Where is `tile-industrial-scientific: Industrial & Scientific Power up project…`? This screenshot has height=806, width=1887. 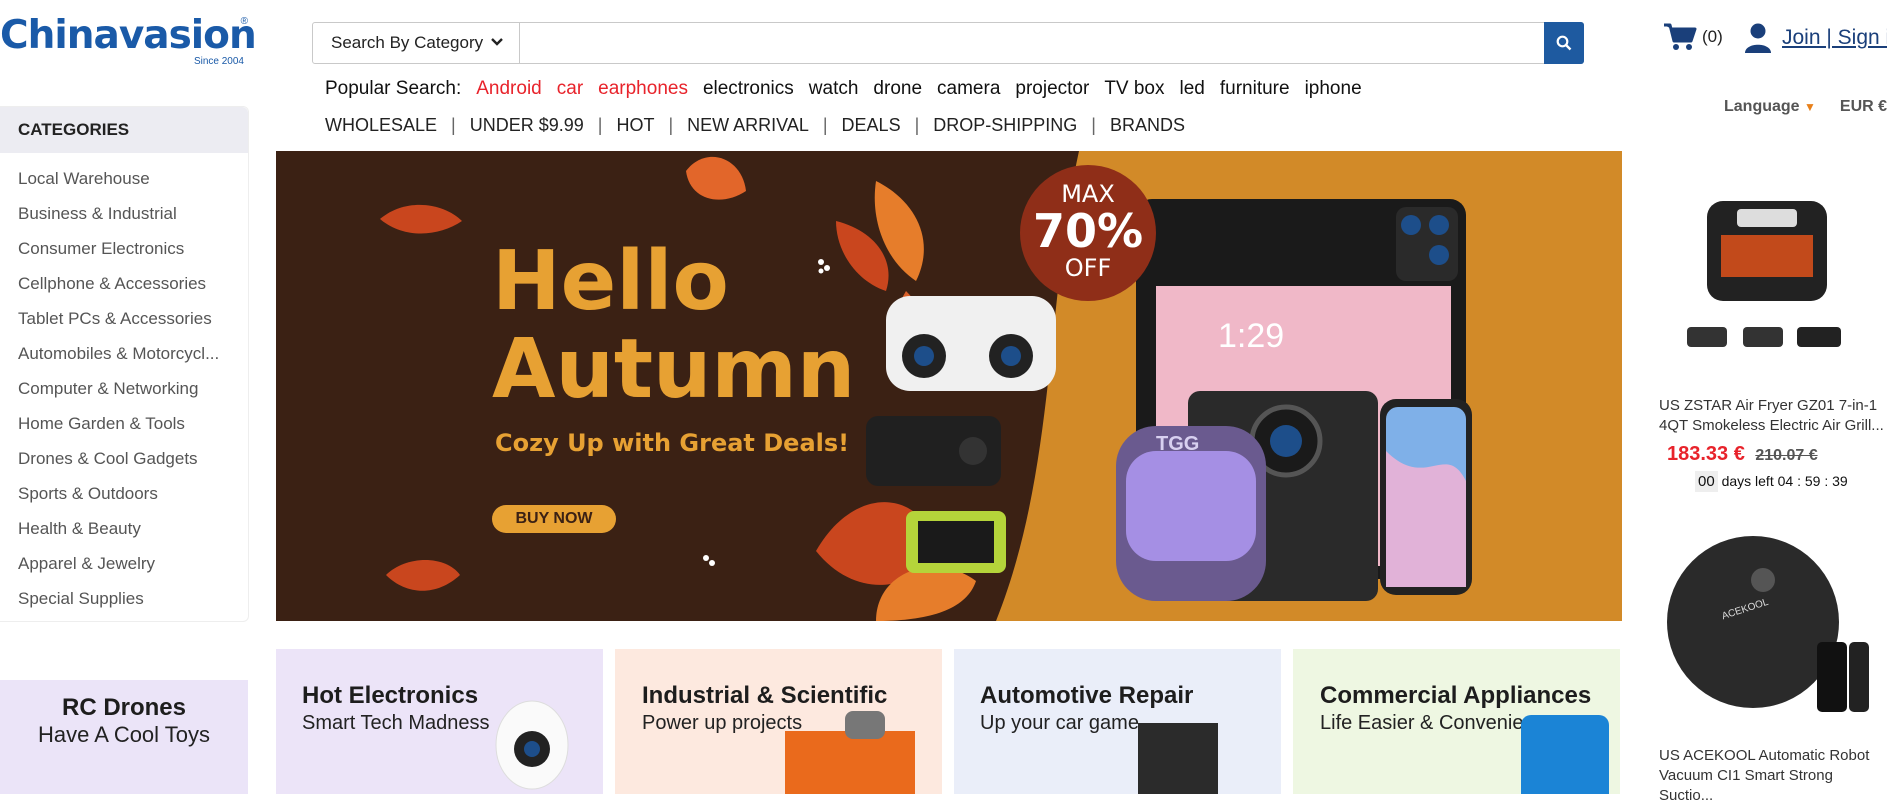
tile-industrial-scientific: Industrial & Scientific Power up project… is located at coordinates (778, 721).